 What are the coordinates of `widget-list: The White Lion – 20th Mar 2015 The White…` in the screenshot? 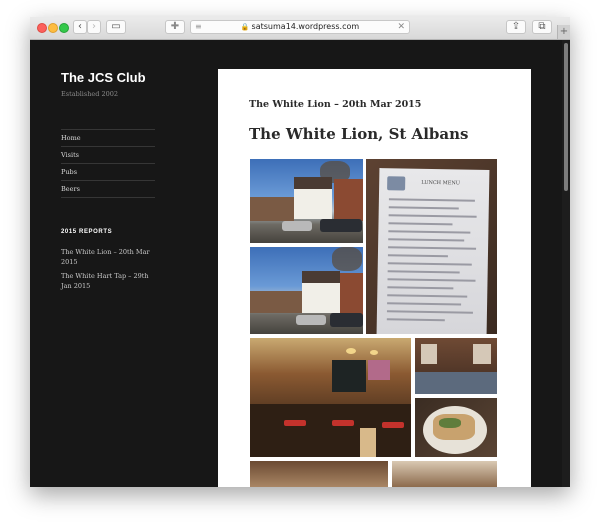 It's located at (110, 271).